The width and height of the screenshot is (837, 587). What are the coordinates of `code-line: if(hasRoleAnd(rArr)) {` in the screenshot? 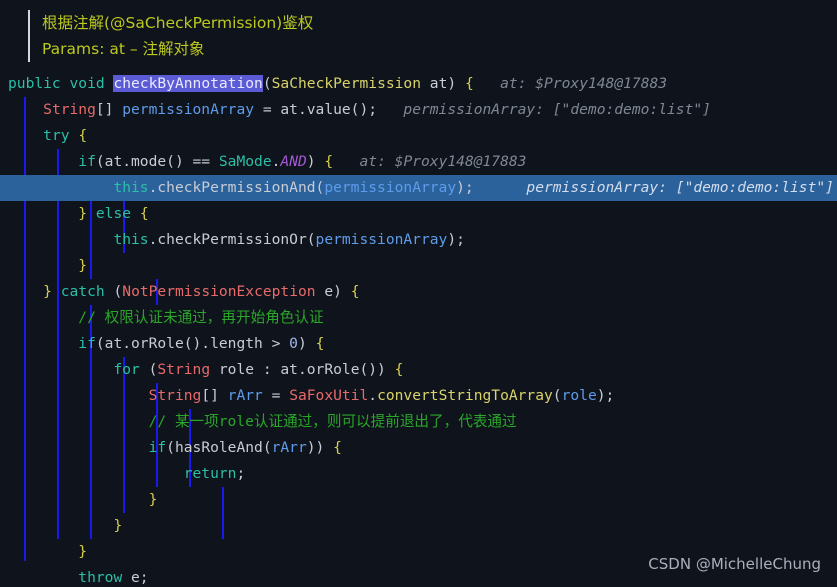 It's located at (418, 448).